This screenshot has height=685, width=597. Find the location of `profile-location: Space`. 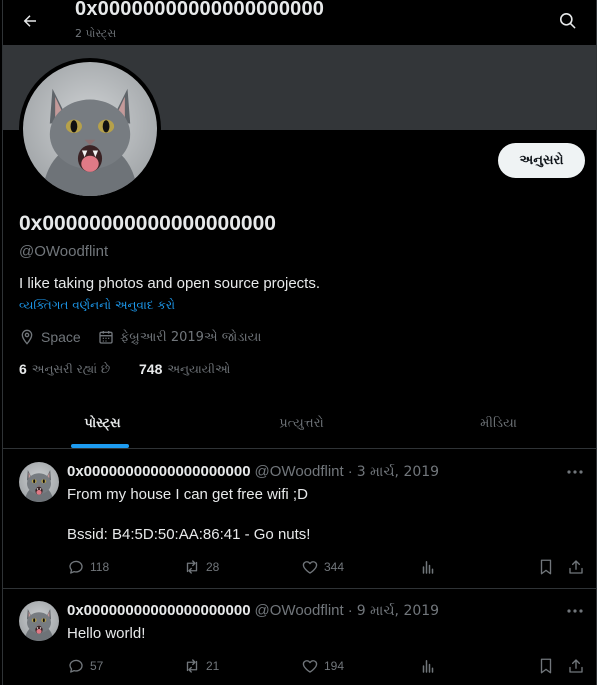

profile-location: Space is located at coordinates (50, 337).